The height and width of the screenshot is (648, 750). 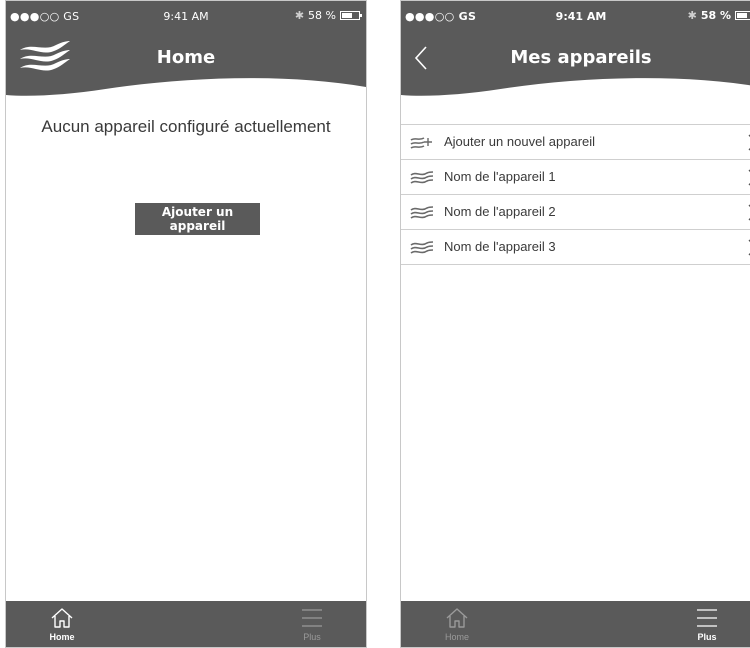 What do you see at coordinates (500, 211) in the screenshot?
I see `list-item-label: Nom de l'appareil 2` at bounding box center [500, 211].